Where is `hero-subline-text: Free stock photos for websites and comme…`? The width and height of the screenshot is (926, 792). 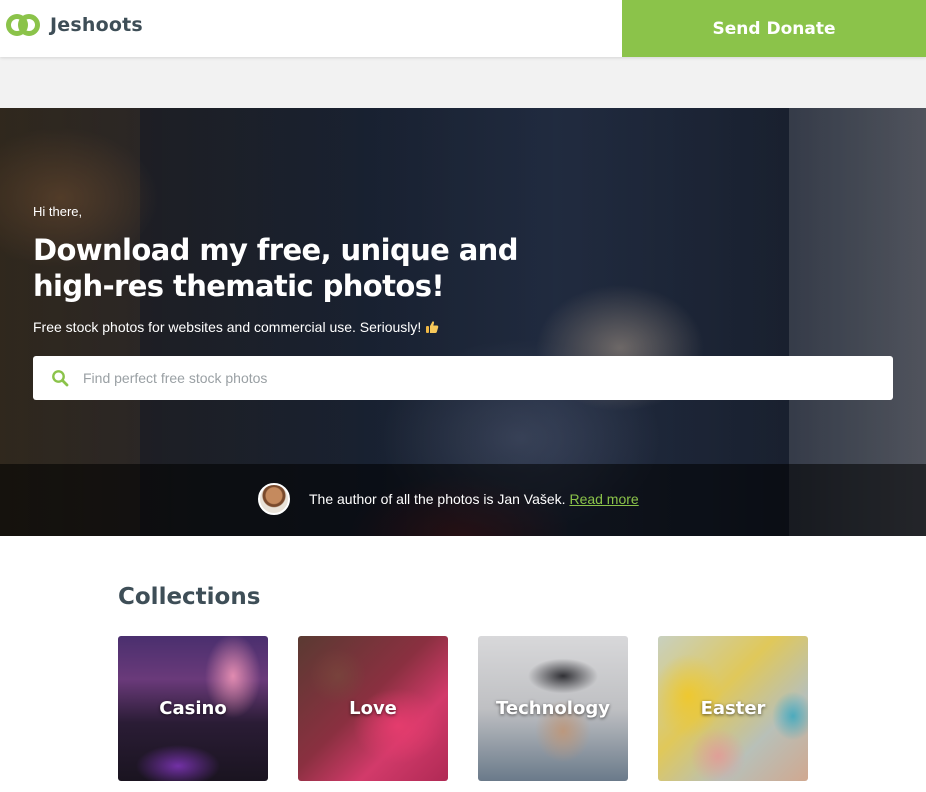
hero-subline-text: Free stock photos for websites and comme… is located at coordinates (227, 327).